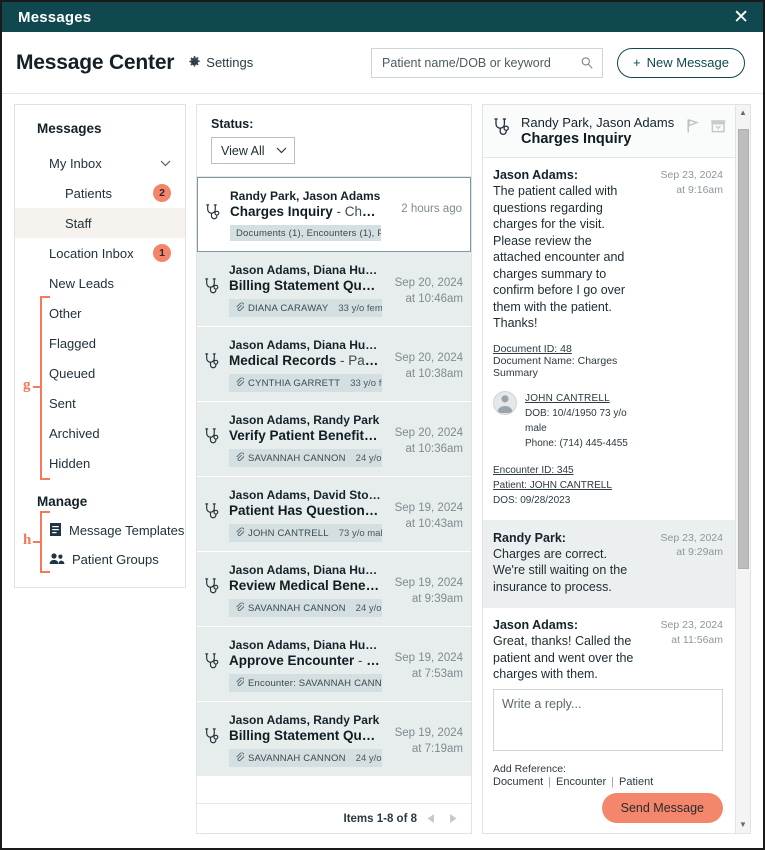 This screenshot has width=765, height=850. What do you see at coordinates (743, 113) in the screenshot?
I see `scroll-up-icon: ▲` at bounding box center [743, 113].